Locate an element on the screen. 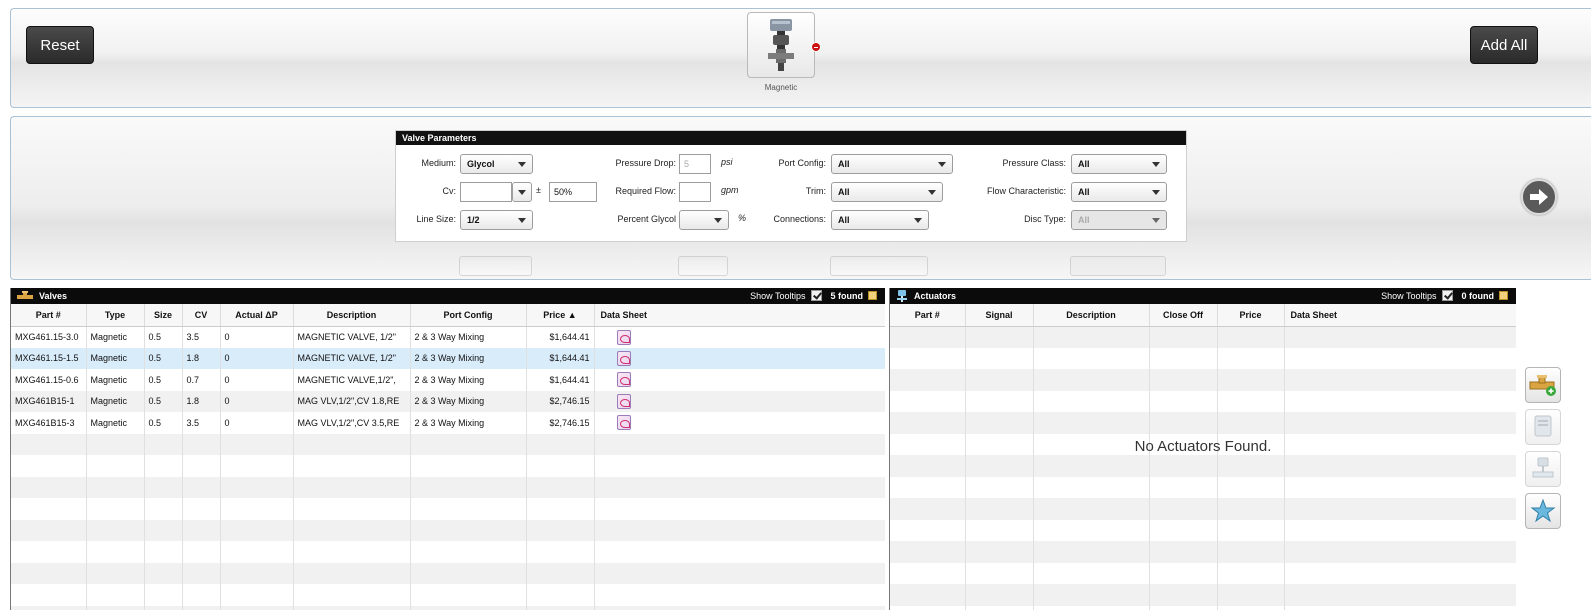  reset-button: Reset is located at coordinates (60, 45).